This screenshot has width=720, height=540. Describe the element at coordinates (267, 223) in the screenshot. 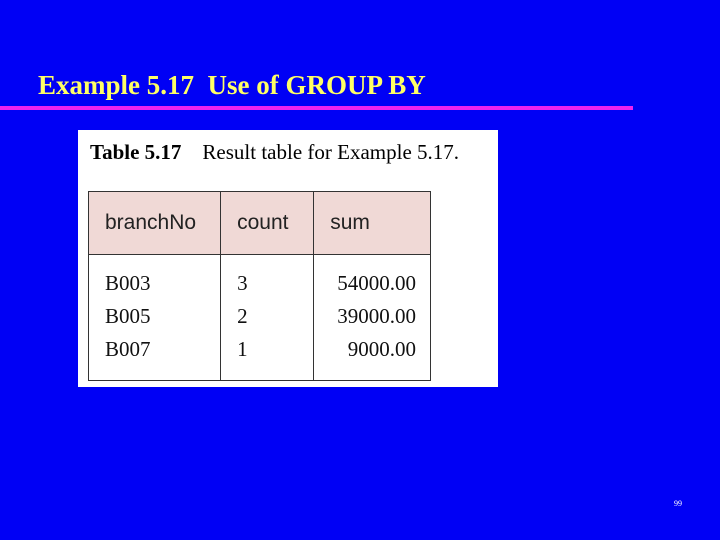

I see `column-header-count: count` at that location.